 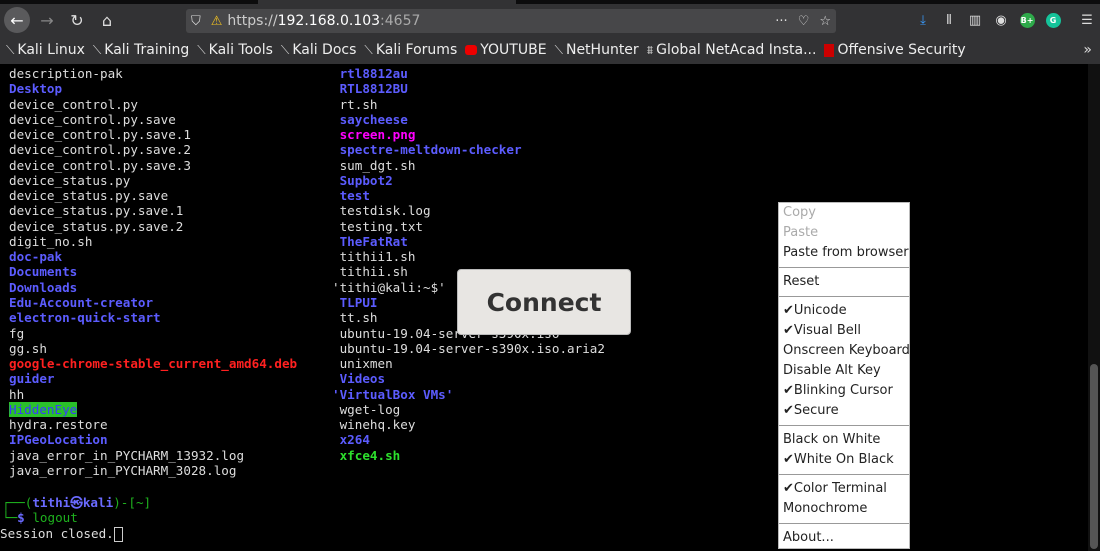 I want to click on bookmark-item: ⟍ Kali Linux, so click(x=45, y=50).